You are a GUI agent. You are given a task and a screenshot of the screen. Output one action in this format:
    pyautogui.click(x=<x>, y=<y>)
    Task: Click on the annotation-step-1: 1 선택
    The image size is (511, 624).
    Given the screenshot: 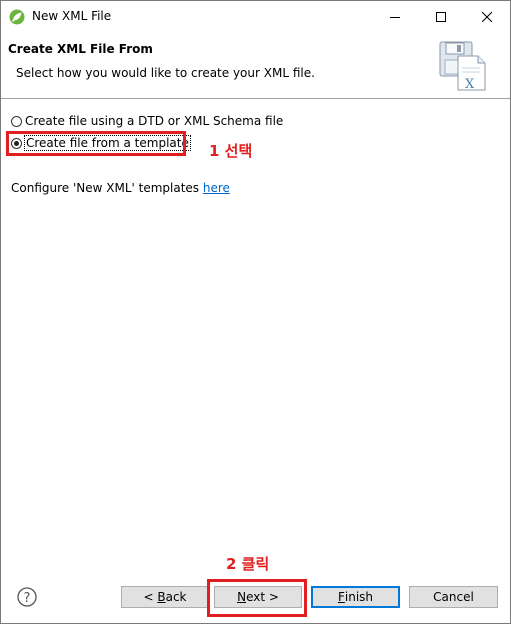 What is the action you would take?
    pyautogui.click(x=231, y=151)
    